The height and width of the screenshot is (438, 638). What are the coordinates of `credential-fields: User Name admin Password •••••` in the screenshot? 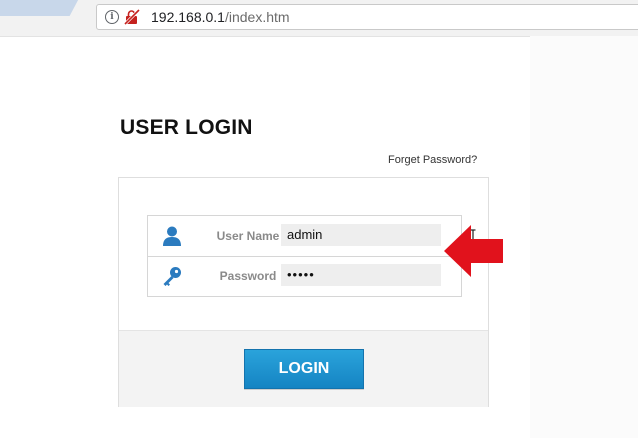 It's located at (311, 256).